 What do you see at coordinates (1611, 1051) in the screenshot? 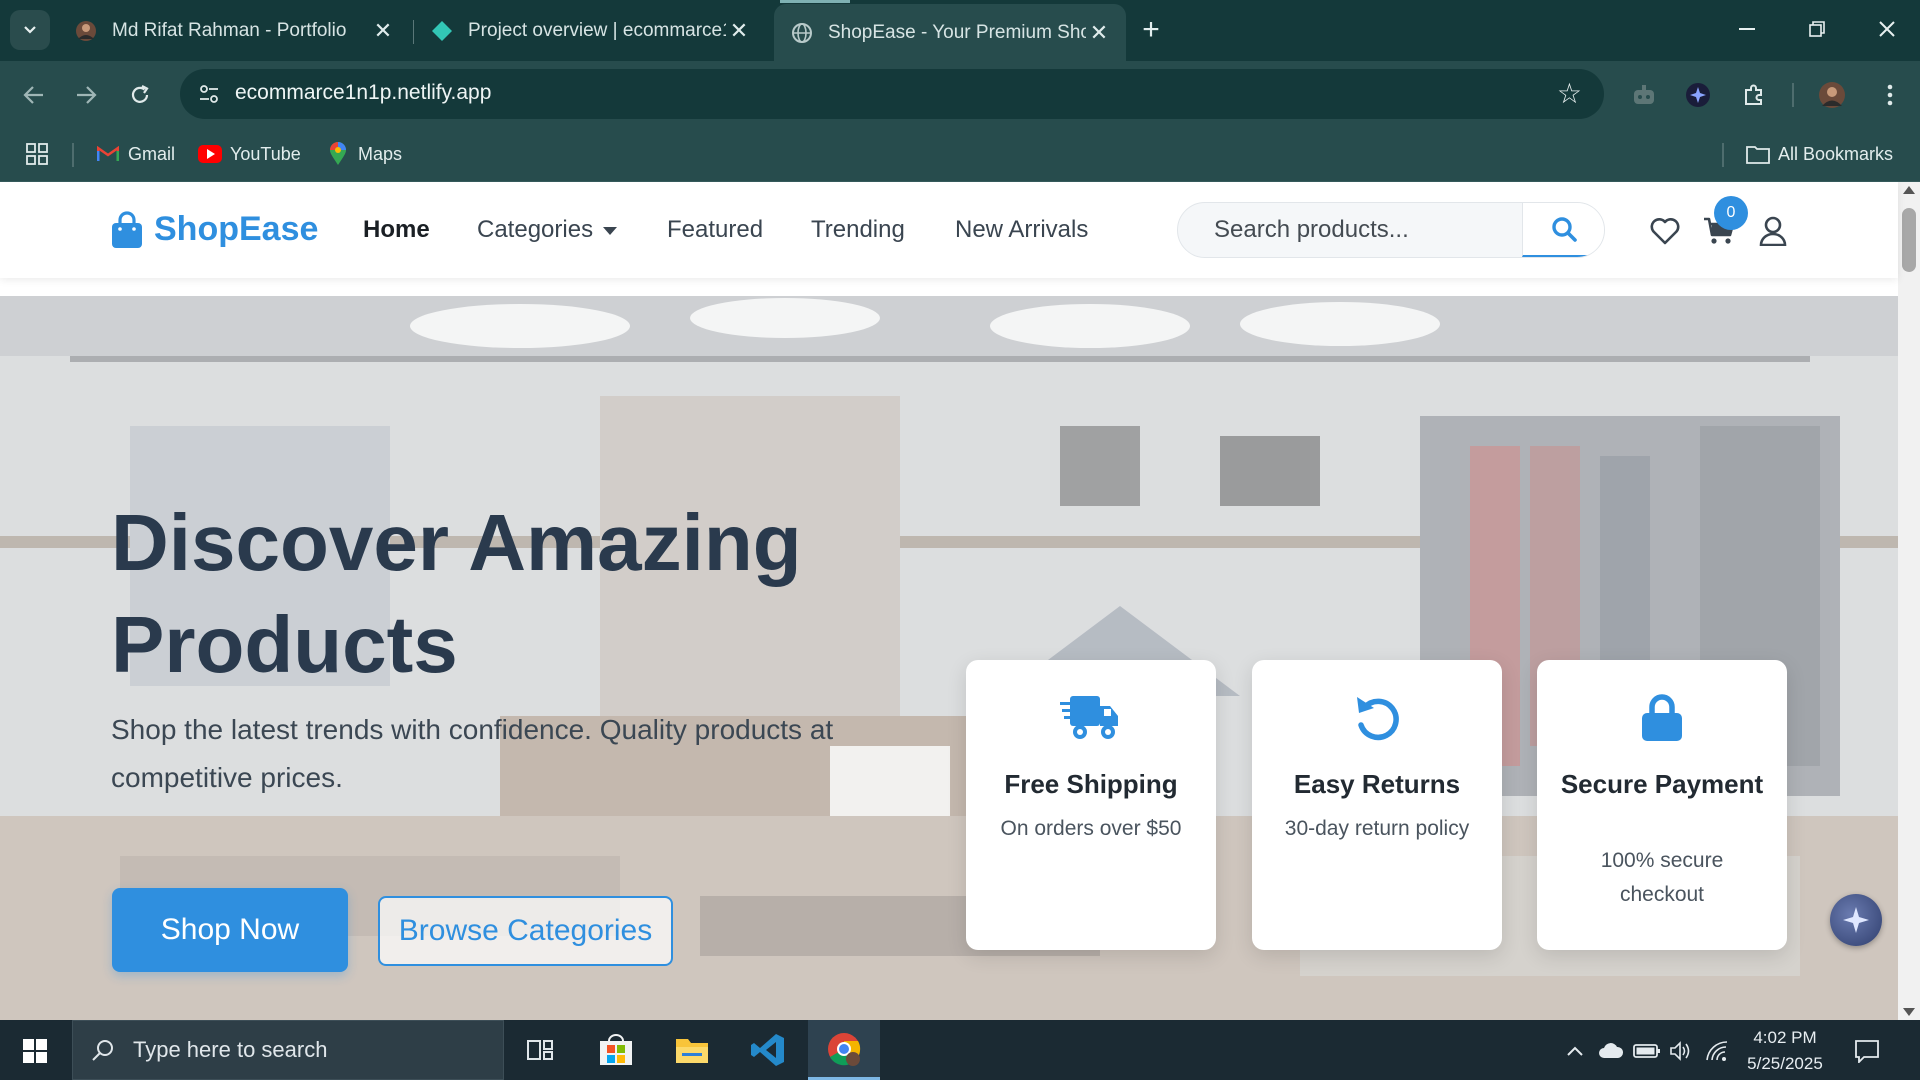
I see `onedrive-cloud-icon` at bounding box center [1611, 1051].